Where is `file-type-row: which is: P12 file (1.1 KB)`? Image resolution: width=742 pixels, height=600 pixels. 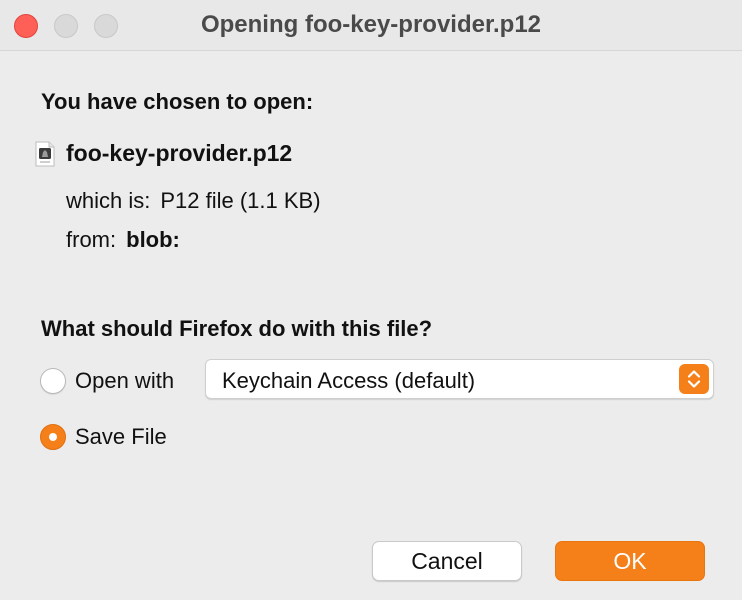 file-type-row: which is: P12 file (1.1 KB) is located at coordinates (193, 201).